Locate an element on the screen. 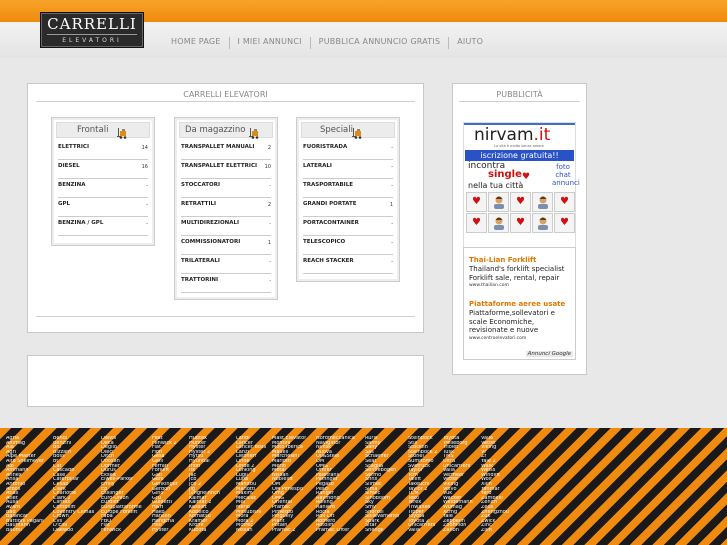 The width and height of the screenshot is (727, 545). category-item-label: GPL is located at coordinates (64, 204).